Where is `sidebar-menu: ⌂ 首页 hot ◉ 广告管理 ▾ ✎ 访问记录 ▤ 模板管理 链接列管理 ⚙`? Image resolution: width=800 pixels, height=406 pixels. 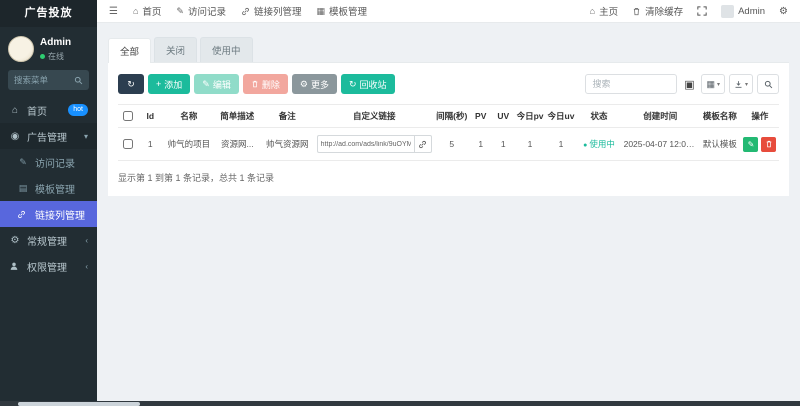
sidebar-menu: ⌂ 首页 hot ◉ 广告管理 ▾ ✎ 访问记录 ▤ 模板管理 链接列管理 ⚙ is located at coordinates (48, 188).